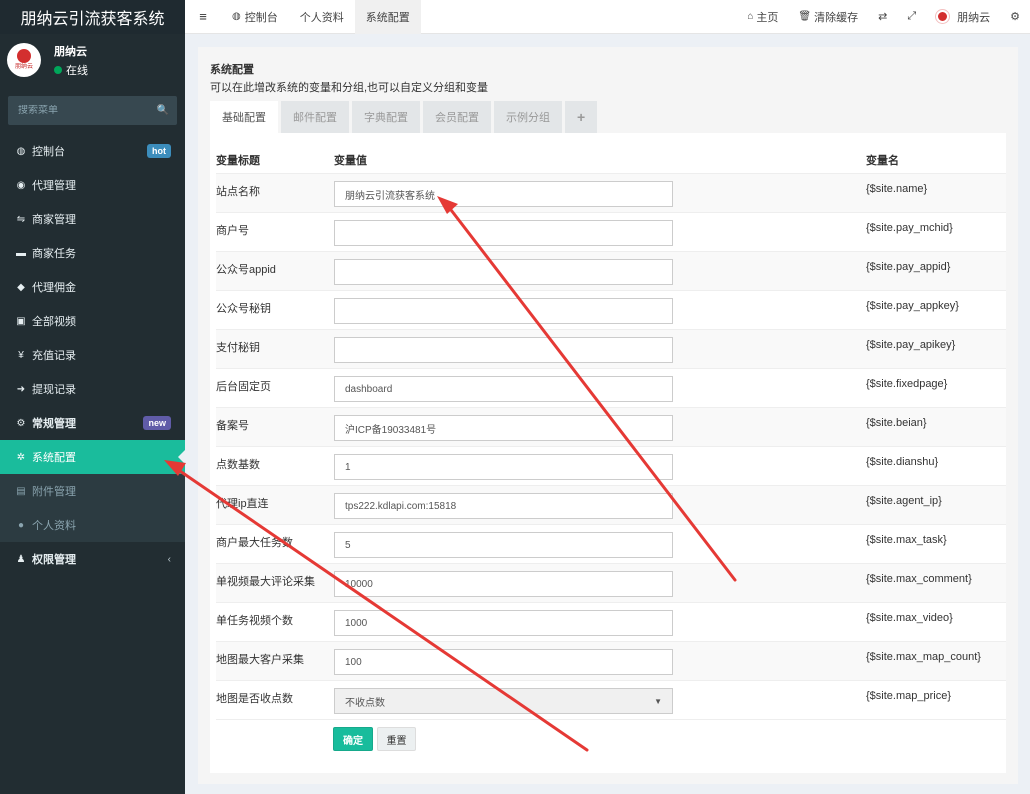 The image size is (1030, 794). I want to click on clear-cache-button: 🗑 清除缓存, so click(828, 17).